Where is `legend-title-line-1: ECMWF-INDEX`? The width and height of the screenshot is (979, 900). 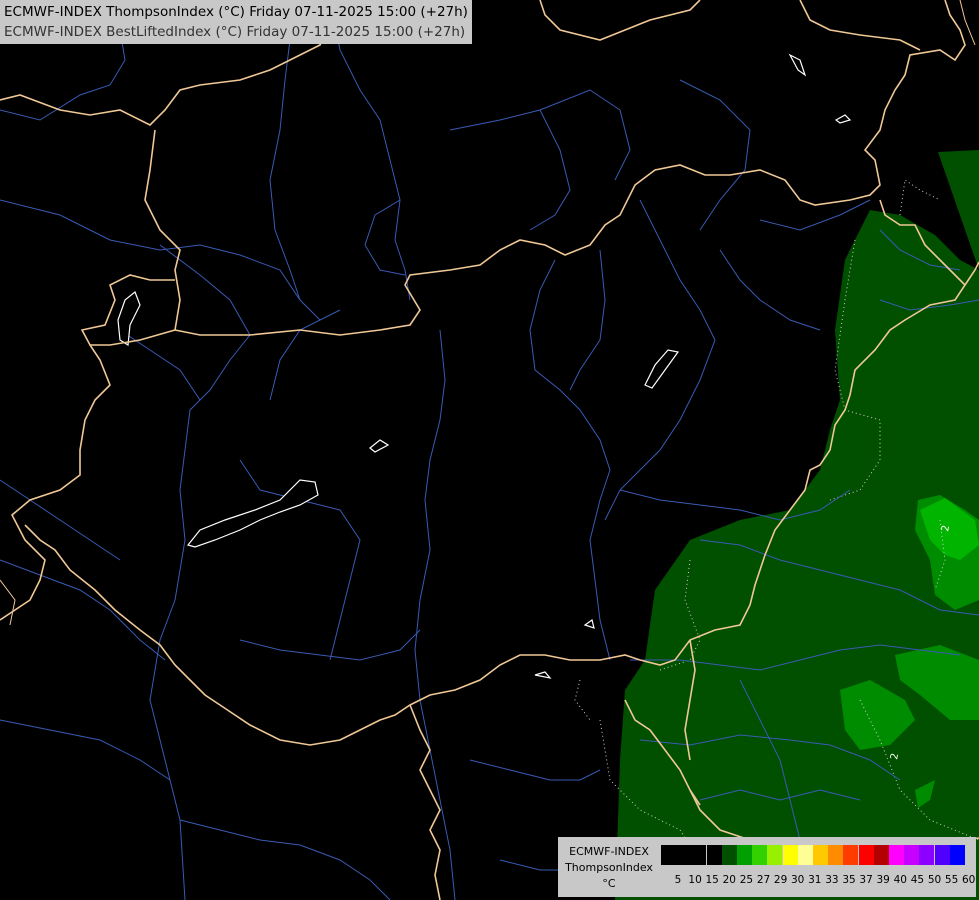 legend-title-line-1: ECMWF-INDEX is located at coordinates (609, 851).